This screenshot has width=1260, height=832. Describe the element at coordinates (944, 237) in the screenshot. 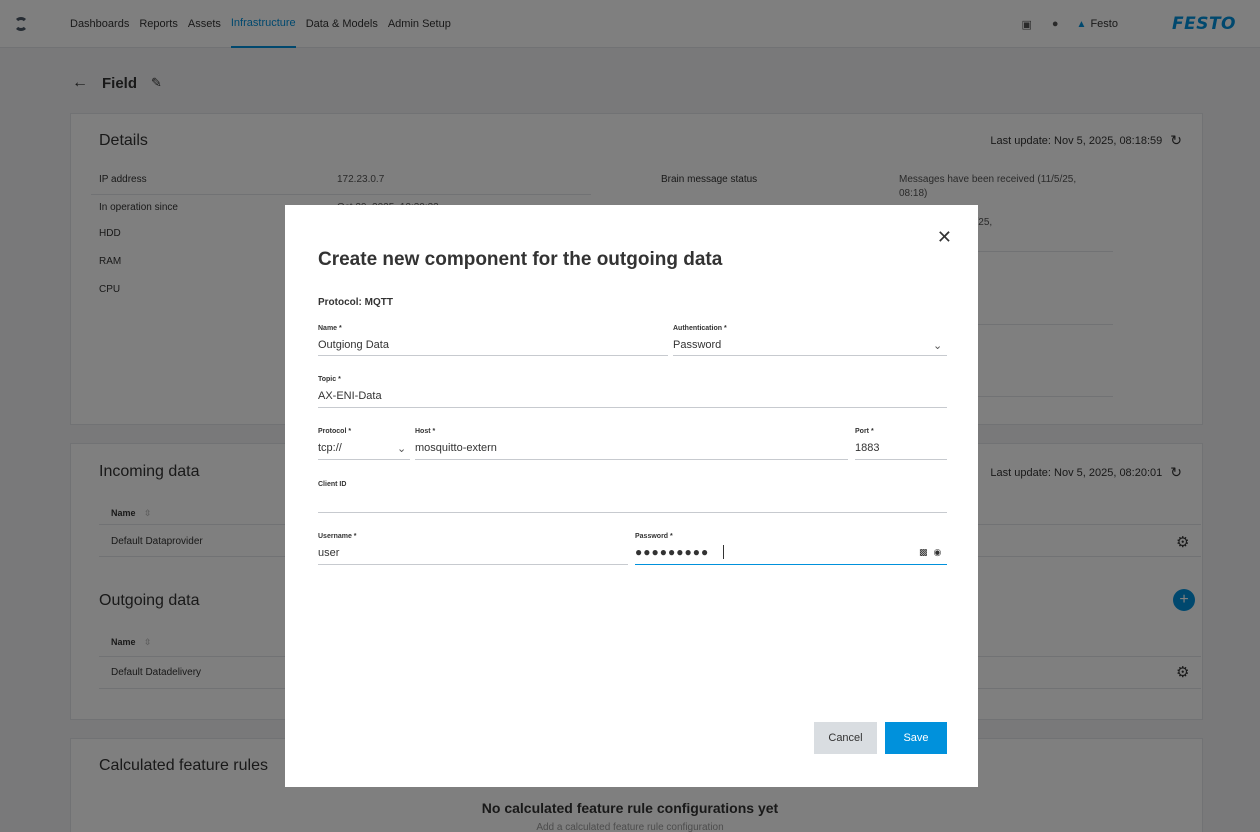

I see `close-icon: ✕` at that location.